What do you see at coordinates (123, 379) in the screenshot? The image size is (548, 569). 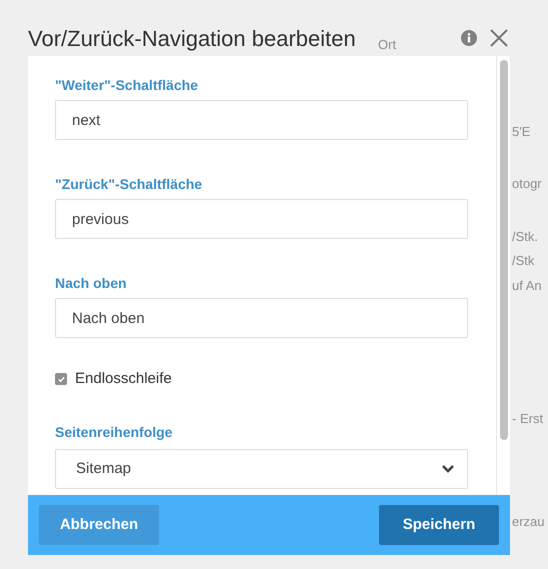 I see `checkbox-label: Endlosschleife` at bounding box center [123, 379].